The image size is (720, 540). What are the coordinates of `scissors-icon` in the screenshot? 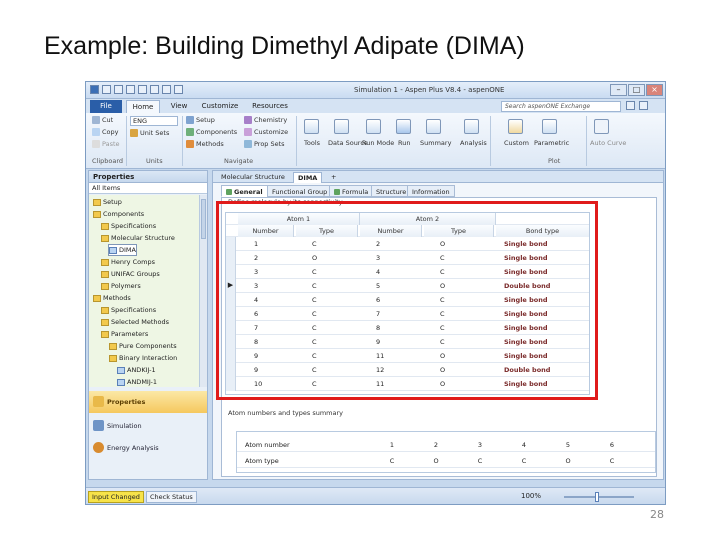 It's located at (96, 120).